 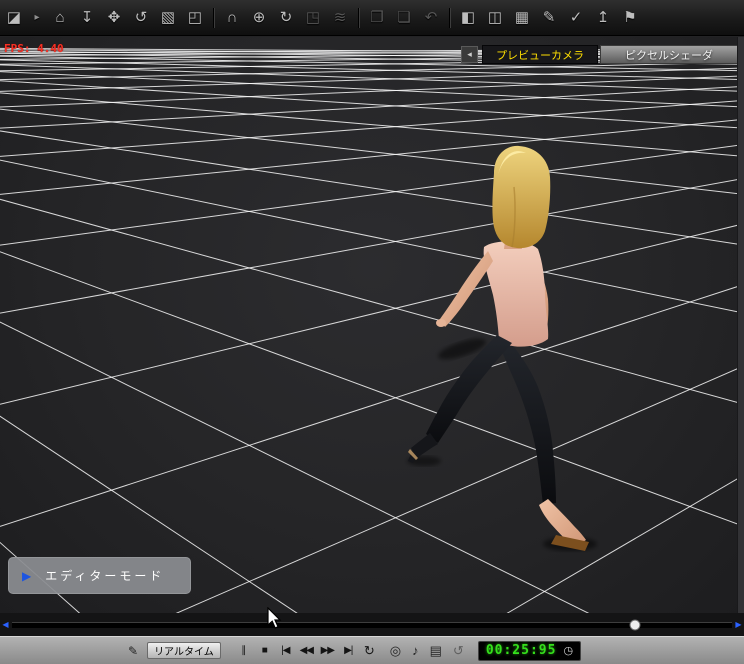 I want to click on camera-tab: プレビューカメラ, so click(x=540, y=54).